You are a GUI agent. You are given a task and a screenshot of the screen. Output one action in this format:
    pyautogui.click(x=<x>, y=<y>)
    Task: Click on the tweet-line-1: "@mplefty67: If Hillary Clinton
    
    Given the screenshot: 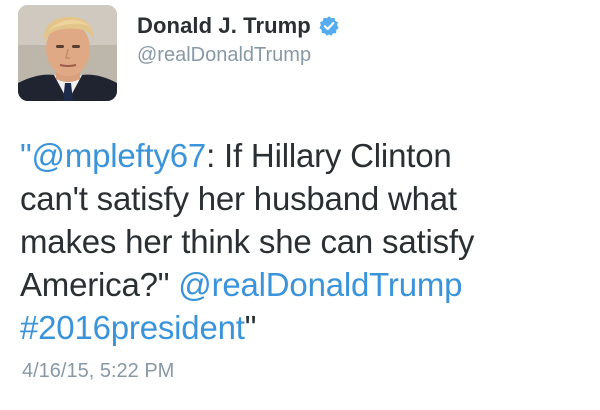 What is the action you would take?
    pyautogui.click(x=305, y=155)
    